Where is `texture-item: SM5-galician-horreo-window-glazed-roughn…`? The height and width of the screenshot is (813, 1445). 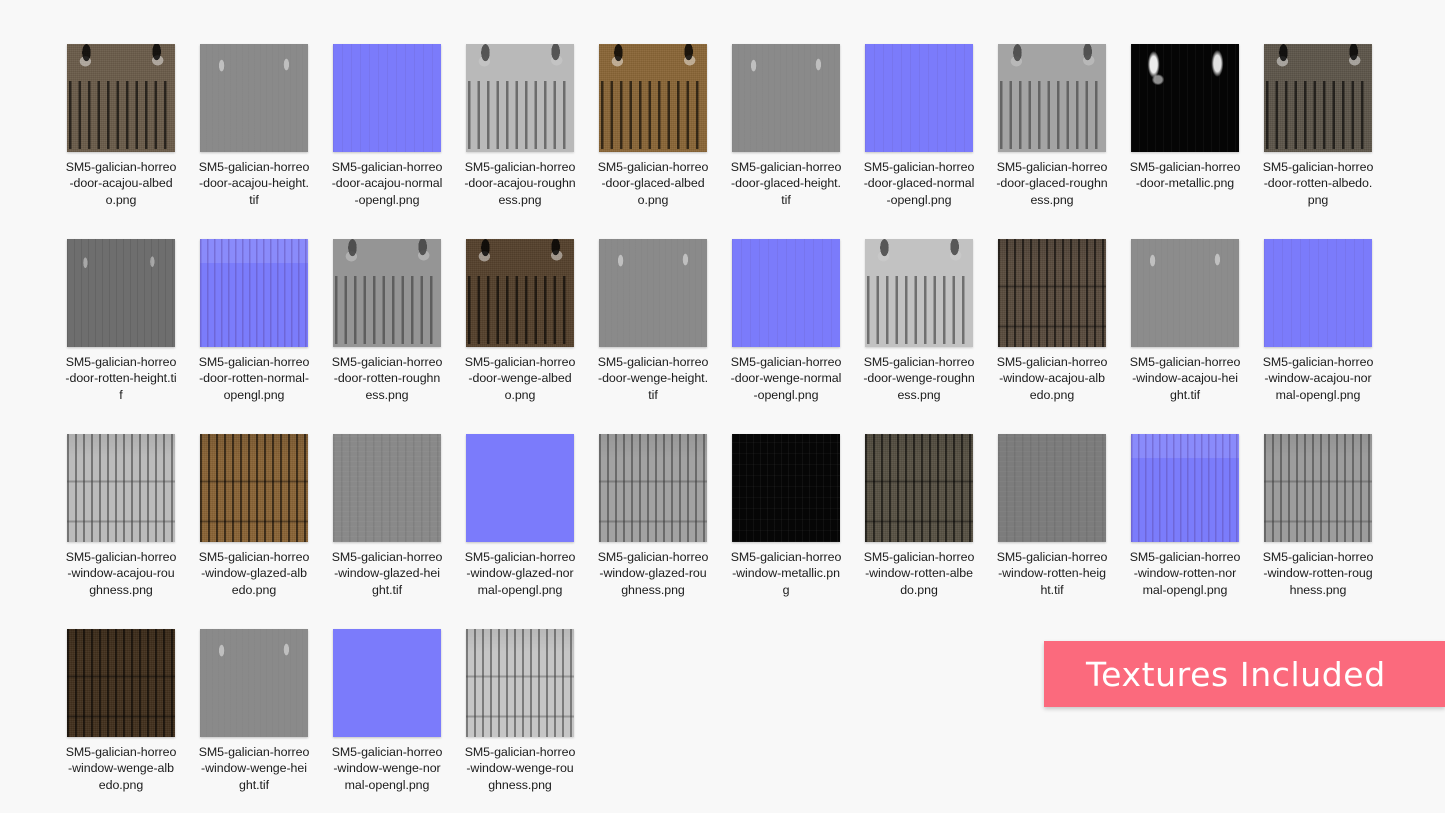
texture-item: SM5-galician-horreo-window-glazed-roughn… is located at coordinates (653, 531).